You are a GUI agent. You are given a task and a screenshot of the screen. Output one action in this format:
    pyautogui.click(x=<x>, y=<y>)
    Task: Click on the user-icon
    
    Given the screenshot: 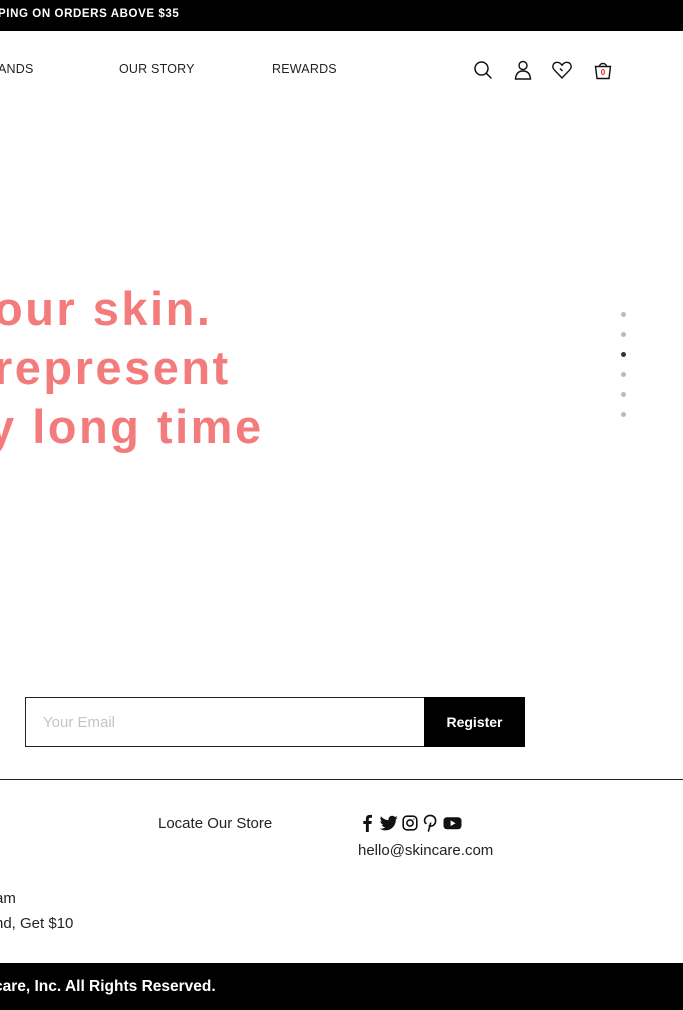 What is the action you would take?
    pyautogui.click(x=523, y=70)
    